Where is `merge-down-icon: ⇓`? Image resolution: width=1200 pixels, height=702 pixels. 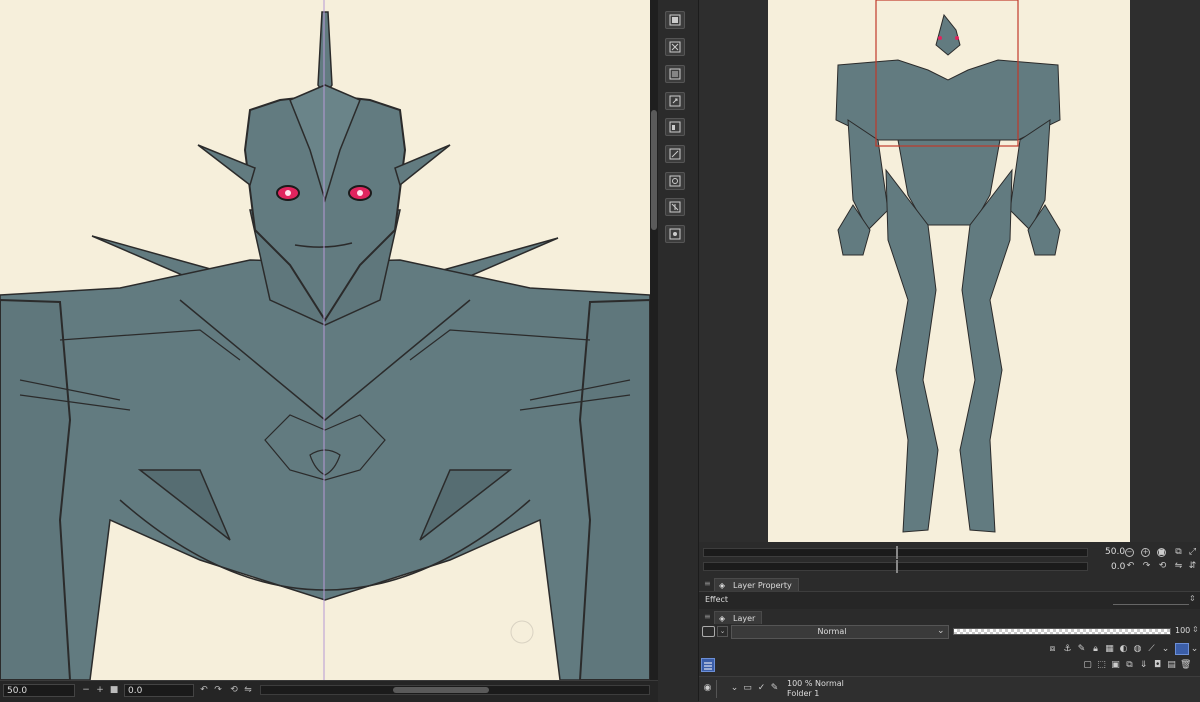
merge-down-icon: ⇓ is located at coordinates (1143, 665).